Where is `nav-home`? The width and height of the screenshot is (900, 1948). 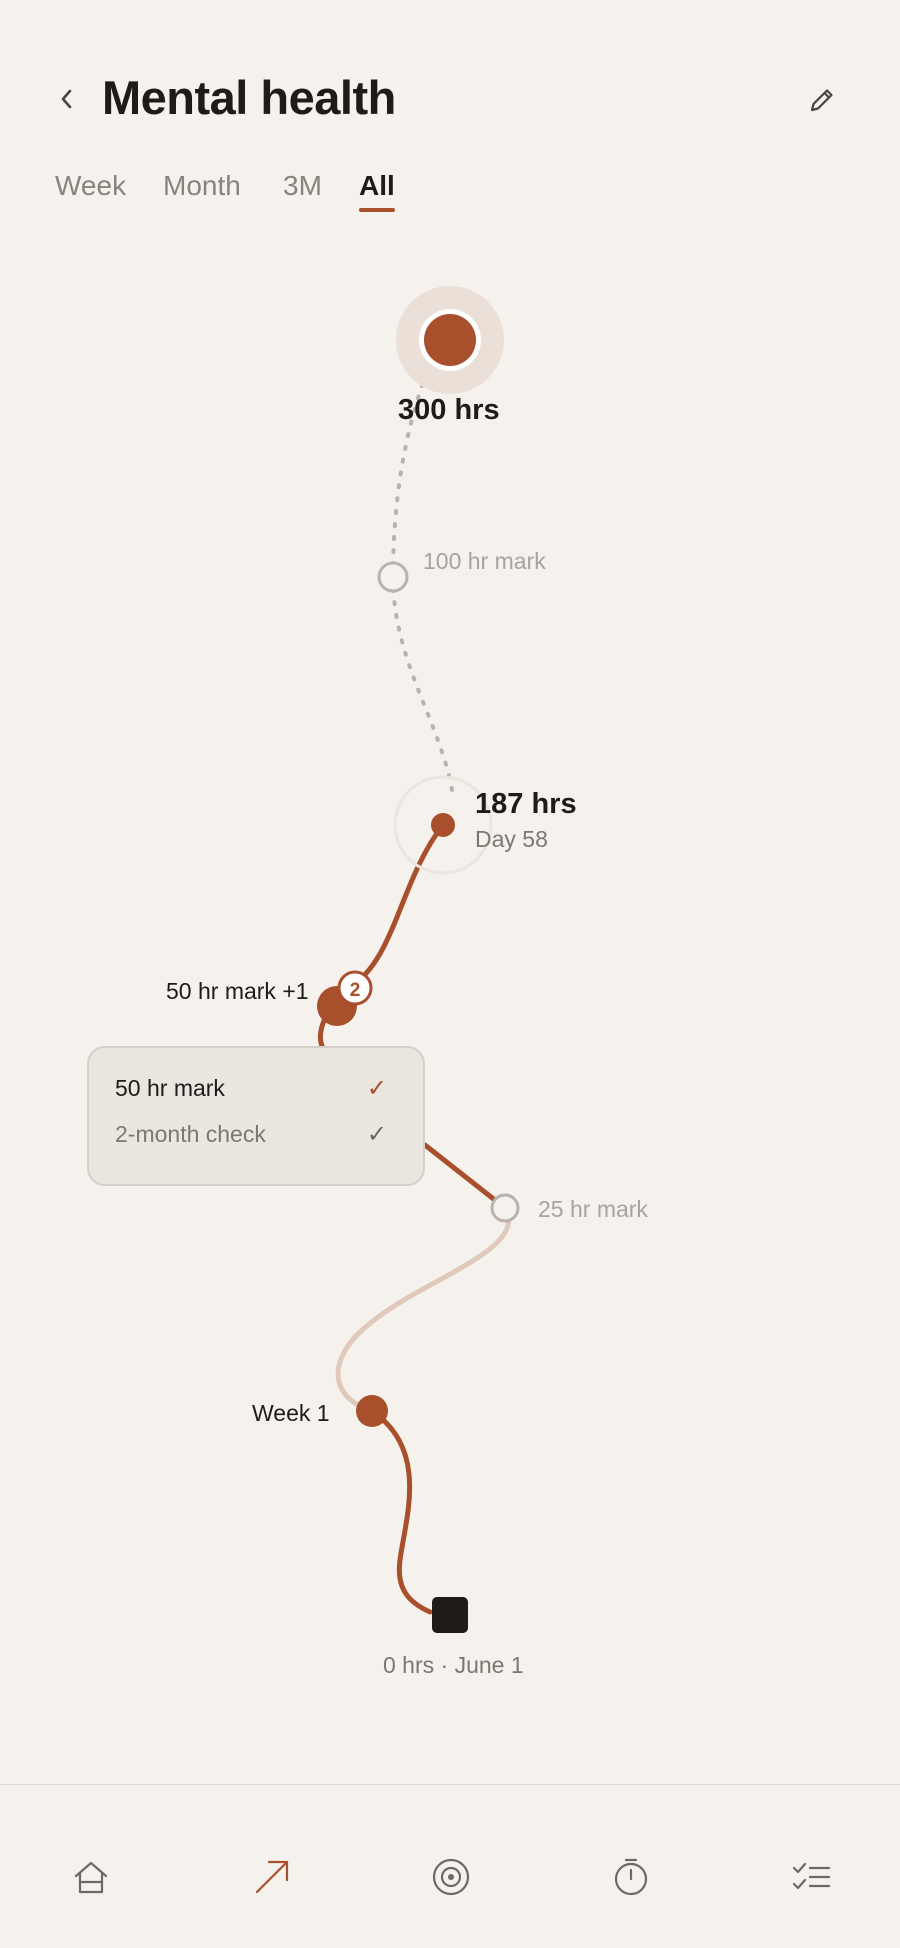 nav-home is located at coordinates (91, 1877).